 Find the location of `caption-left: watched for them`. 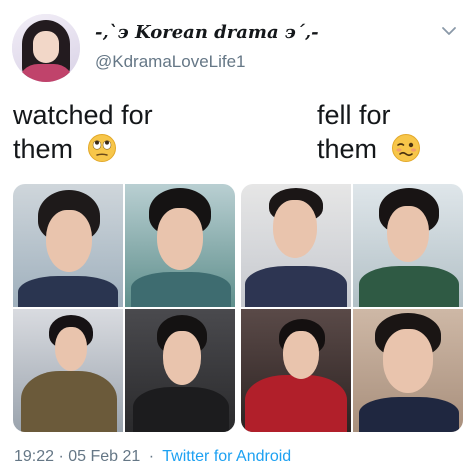

caption-left: watched for them is located at coordinates (83, 132).